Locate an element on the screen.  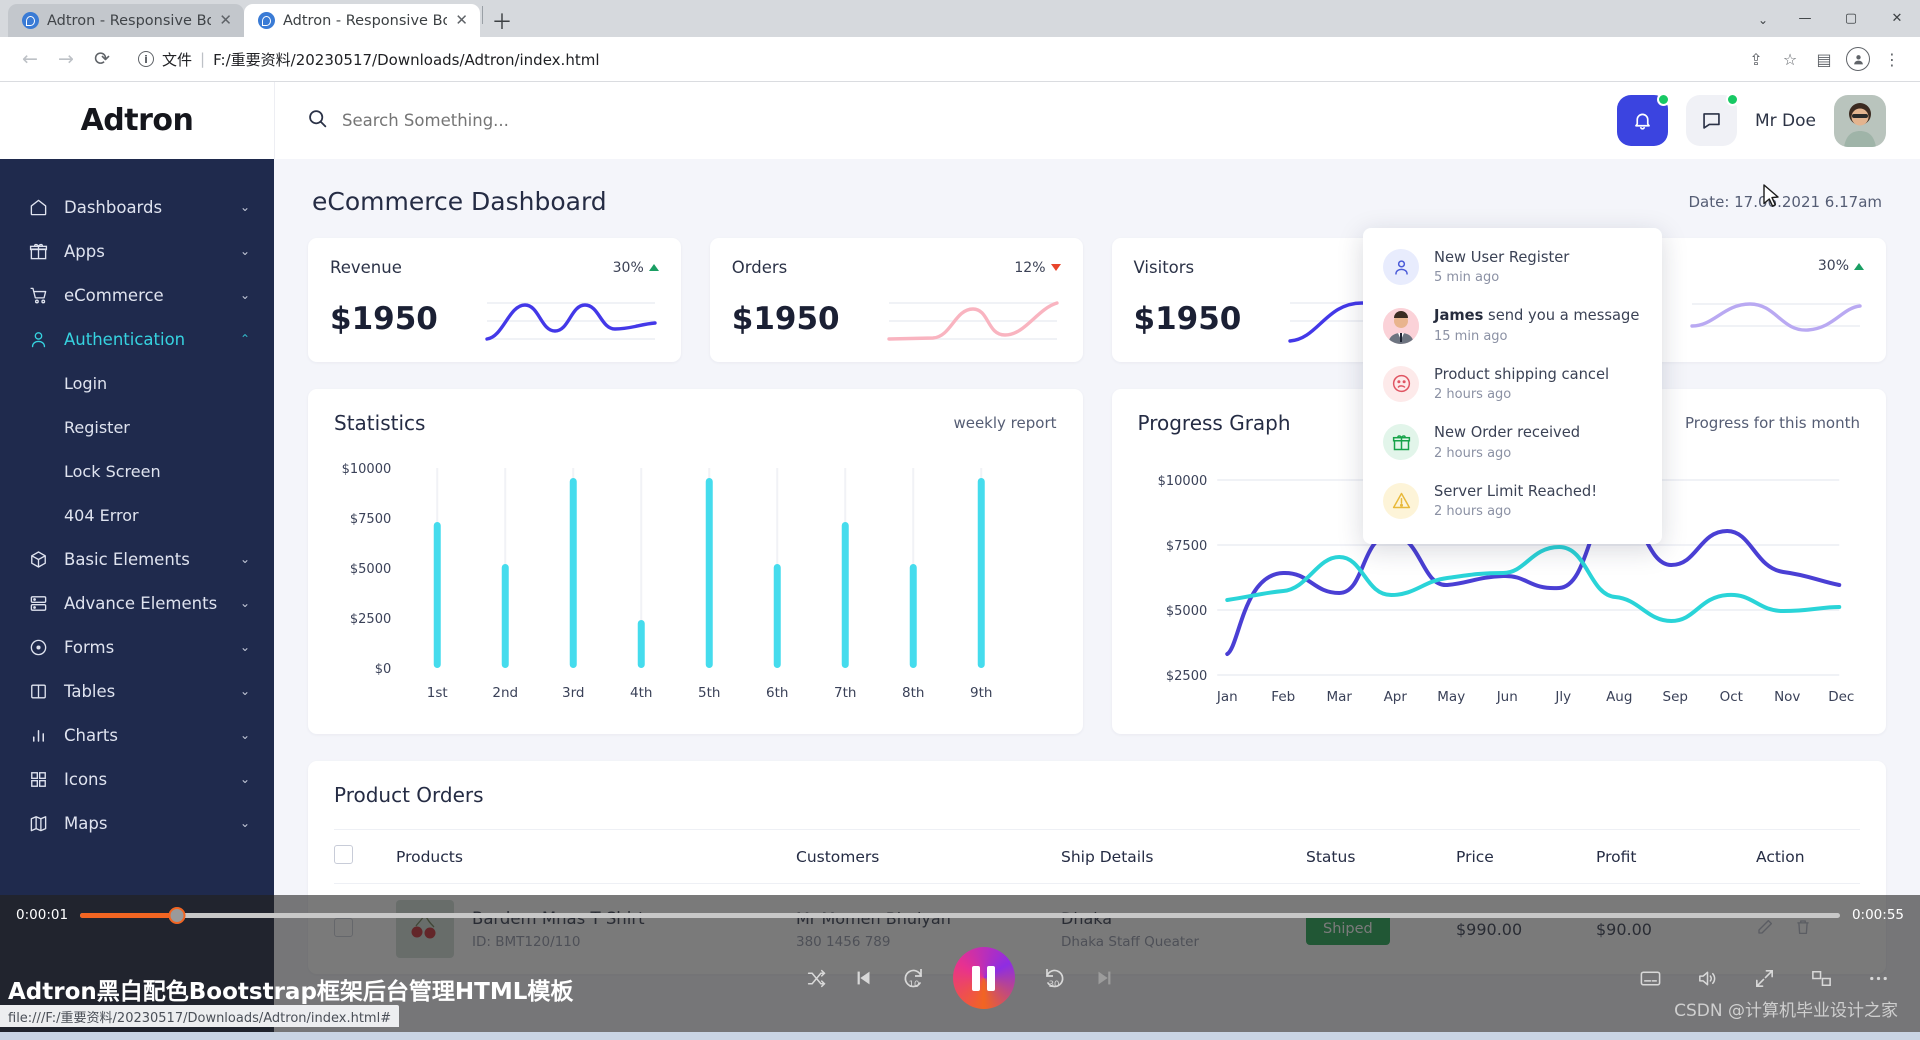
volume-icon is located at coordinates (1707, 978).